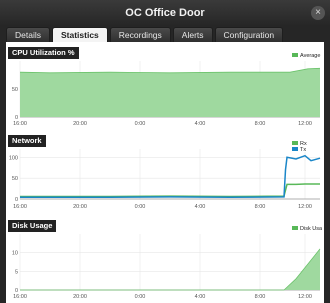 This screenshot has width=330, height=303. What do you see at coordinates (27, 141) in the screenshot?
I see `network-chart-title: Network` at bounding box center [27, 141].